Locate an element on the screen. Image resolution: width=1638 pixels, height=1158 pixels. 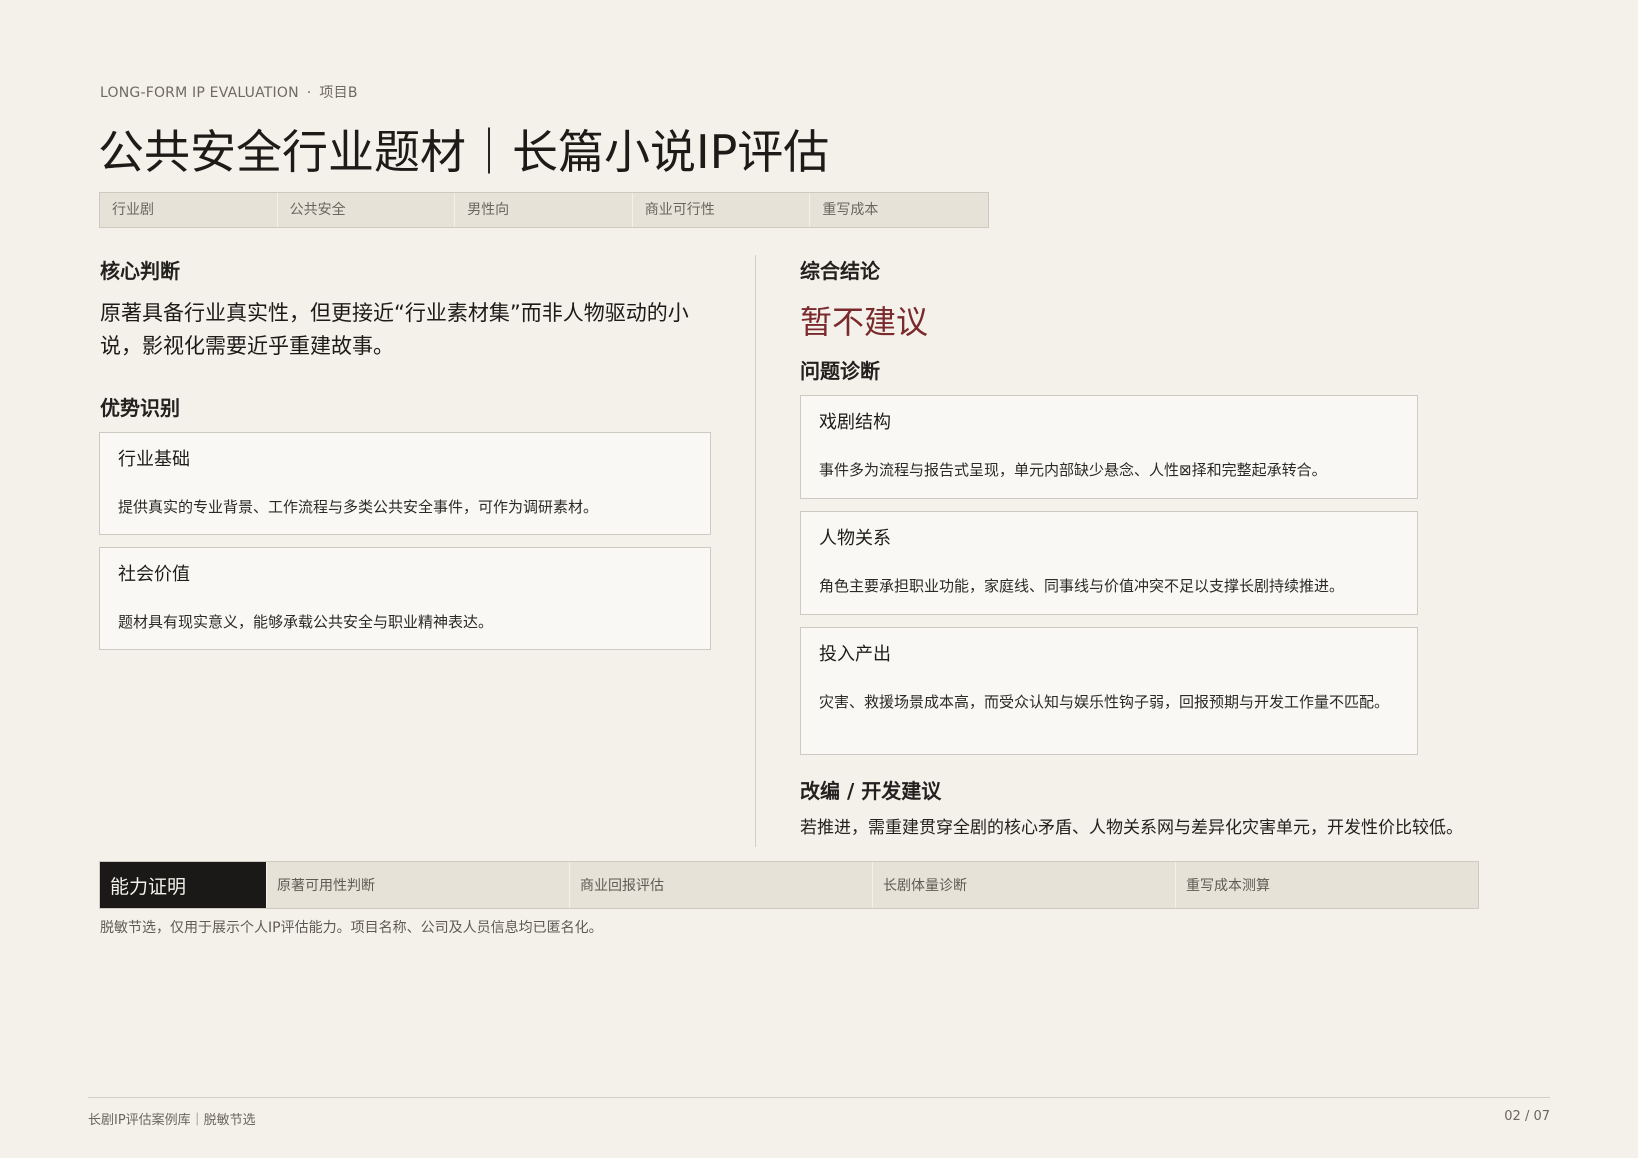
card-body: 灾害、救援场景成本高，而受众认知与娱乐性钩子弱，回报预期与开发工作量不匹配。 is located at coordinates (1104, 702).